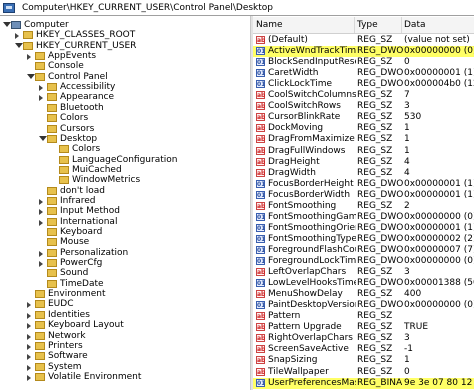  Describe the element at coordinates (439, 216) in the screenshot. I see `value-data: 0x00000000 (0)` at that location.